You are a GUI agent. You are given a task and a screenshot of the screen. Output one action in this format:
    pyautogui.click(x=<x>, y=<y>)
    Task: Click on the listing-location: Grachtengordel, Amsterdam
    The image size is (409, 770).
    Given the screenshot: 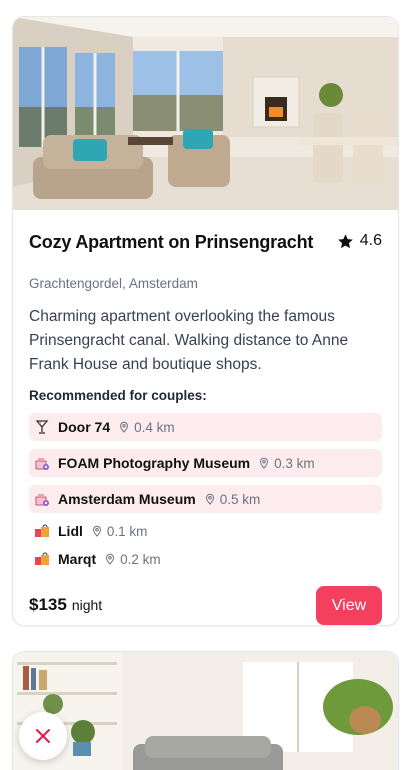 What is the action you would take?
    pyautogui.click(x=113, y=283)
    